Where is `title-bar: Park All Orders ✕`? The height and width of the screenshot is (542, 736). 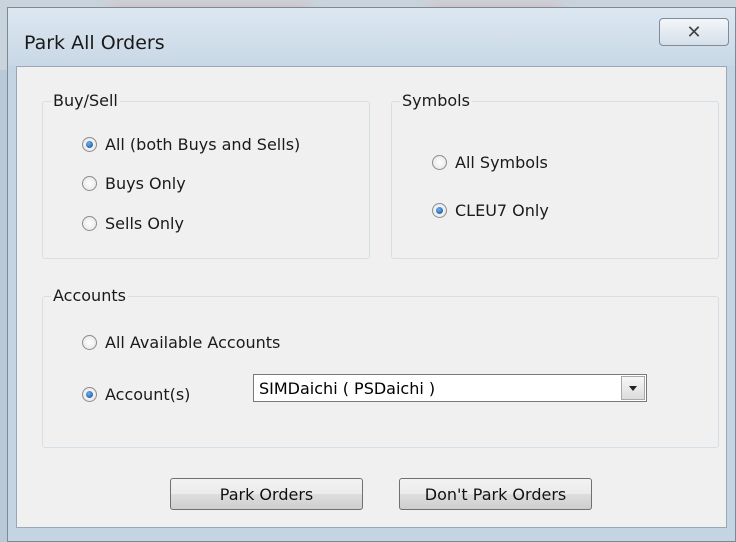 title-bar: Park All Orders ✕ is located at coordinates (371, 37).